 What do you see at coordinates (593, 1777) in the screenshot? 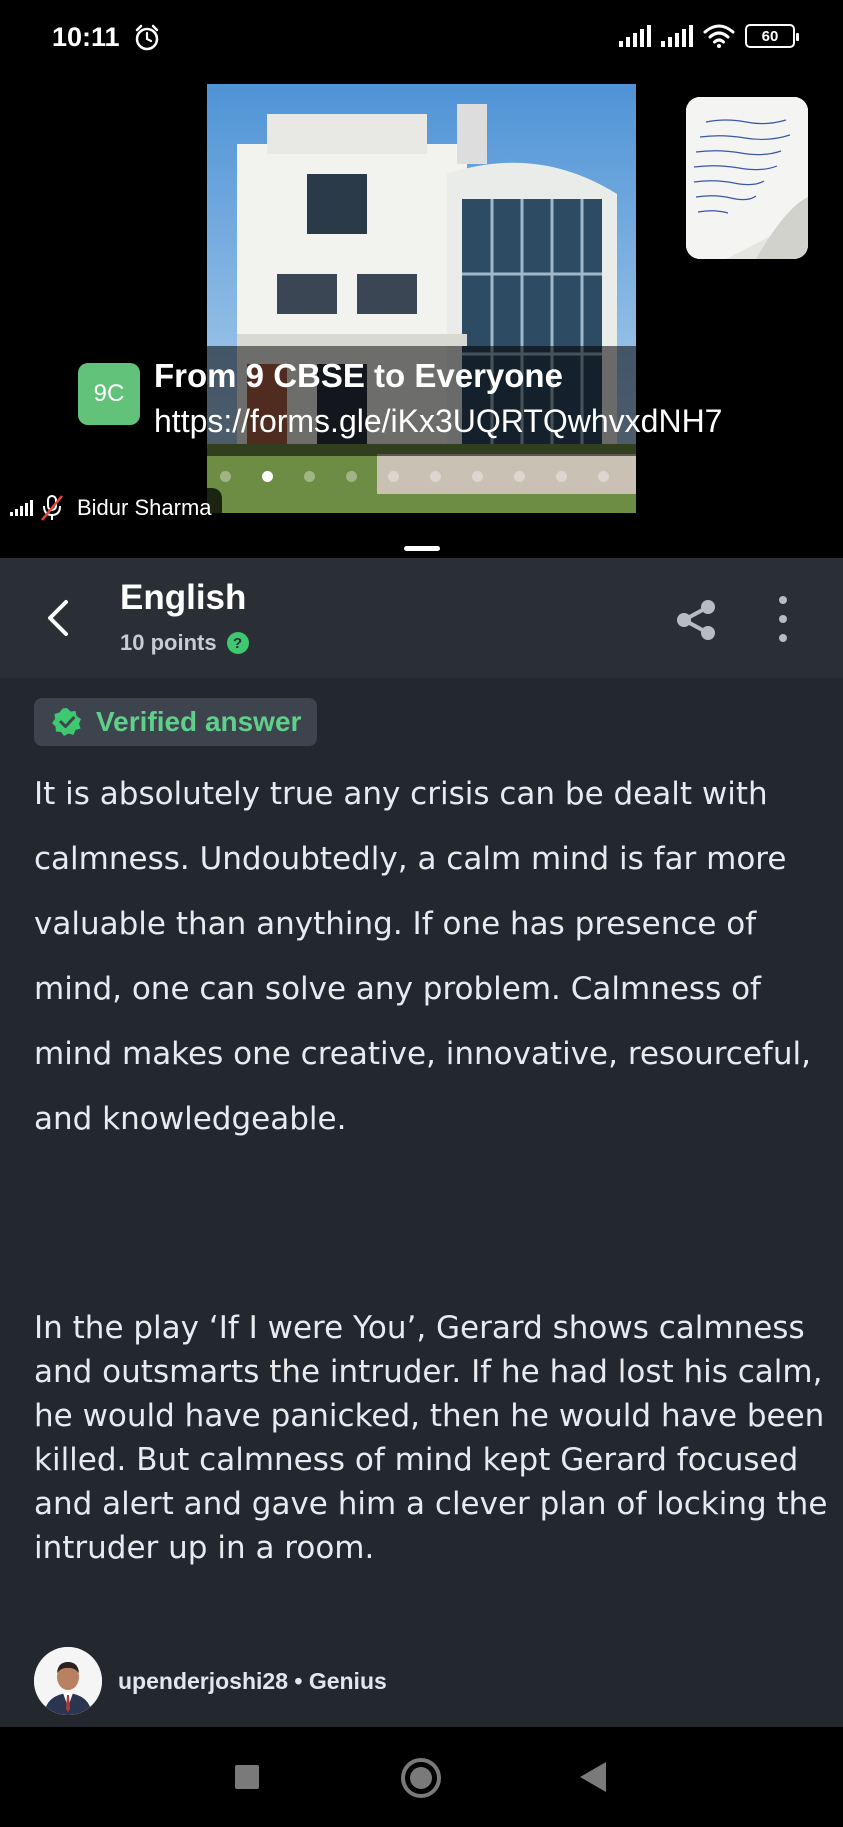
I see `back-icon` at bounding box center [593, 1777].